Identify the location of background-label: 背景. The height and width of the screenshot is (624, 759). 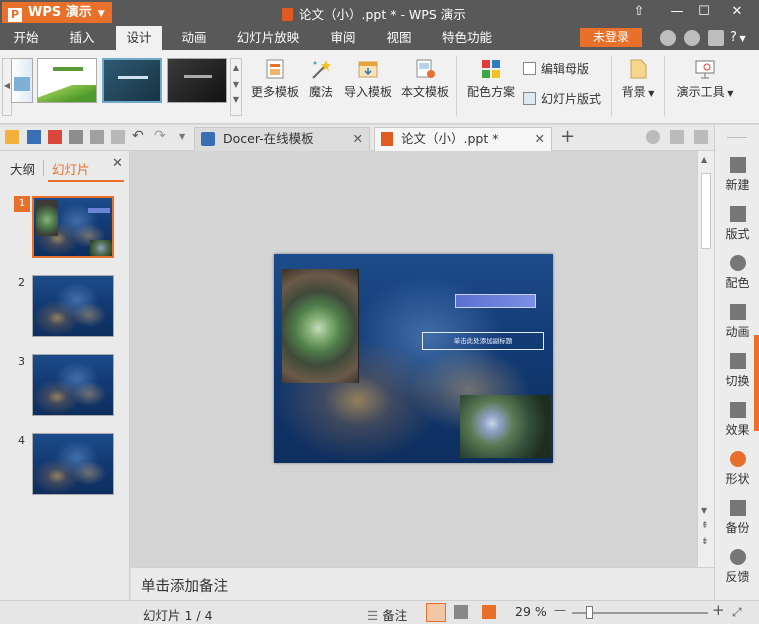
(633, 92).